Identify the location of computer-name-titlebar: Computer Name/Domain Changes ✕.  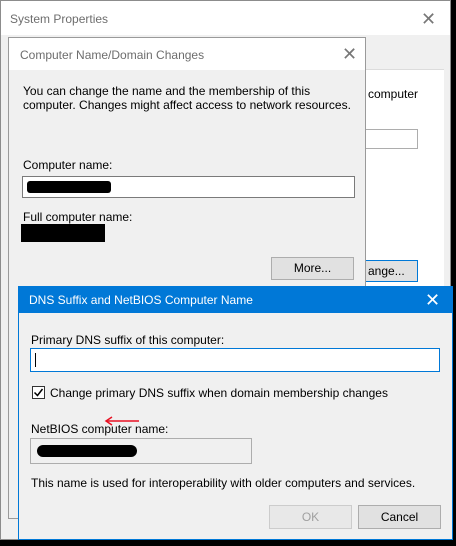
(187, 54).